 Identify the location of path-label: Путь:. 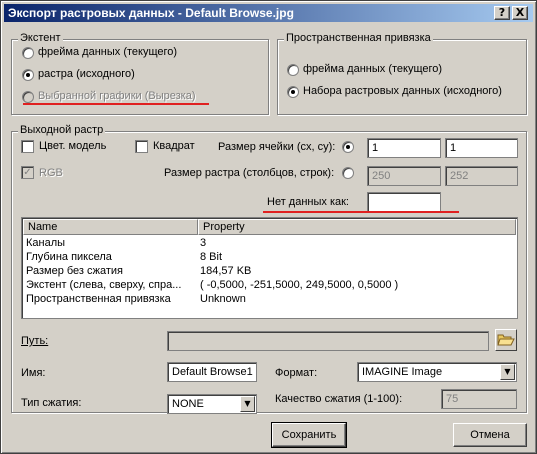
(35, 341).